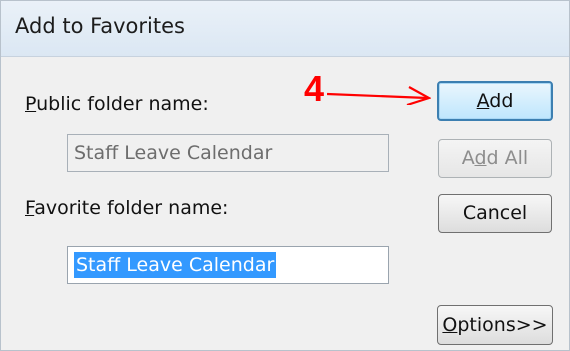  What do you see at coordinates (100, 26) in the screenshot?
I see `dialog-title: Add to Favorites` at bounding box center [100, 26].